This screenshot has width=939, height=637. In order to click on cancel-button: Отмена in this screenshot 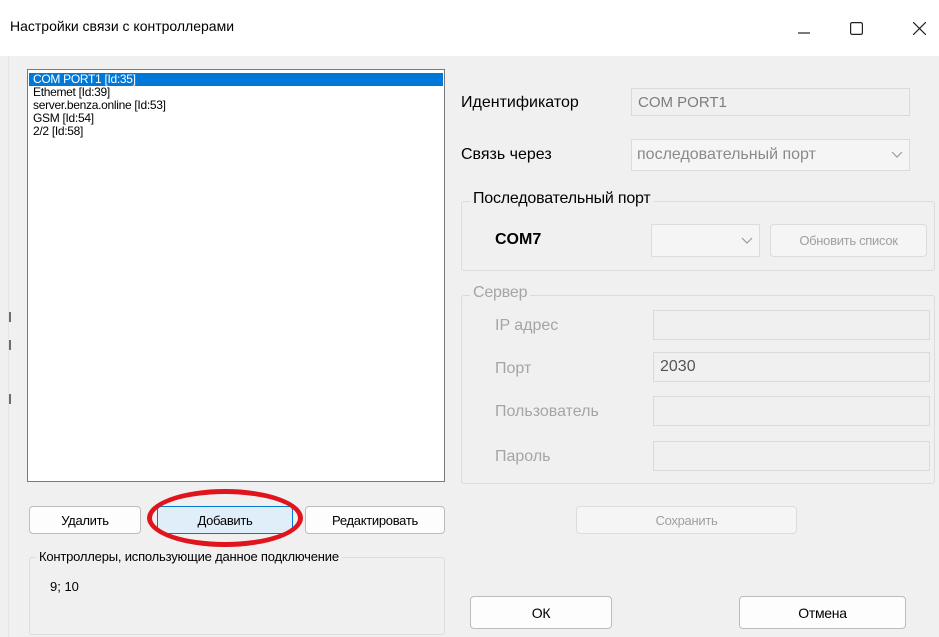, I will do `click(822, 612)`.